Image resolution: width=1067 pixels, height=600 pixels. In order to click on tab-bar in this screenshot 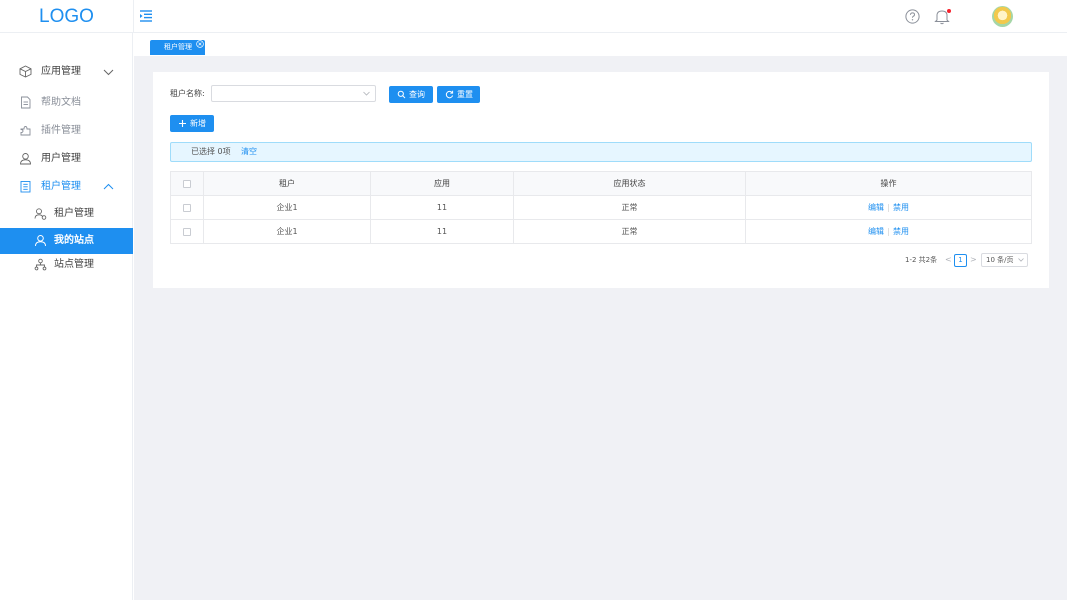, I will do `click(600, 44)`.